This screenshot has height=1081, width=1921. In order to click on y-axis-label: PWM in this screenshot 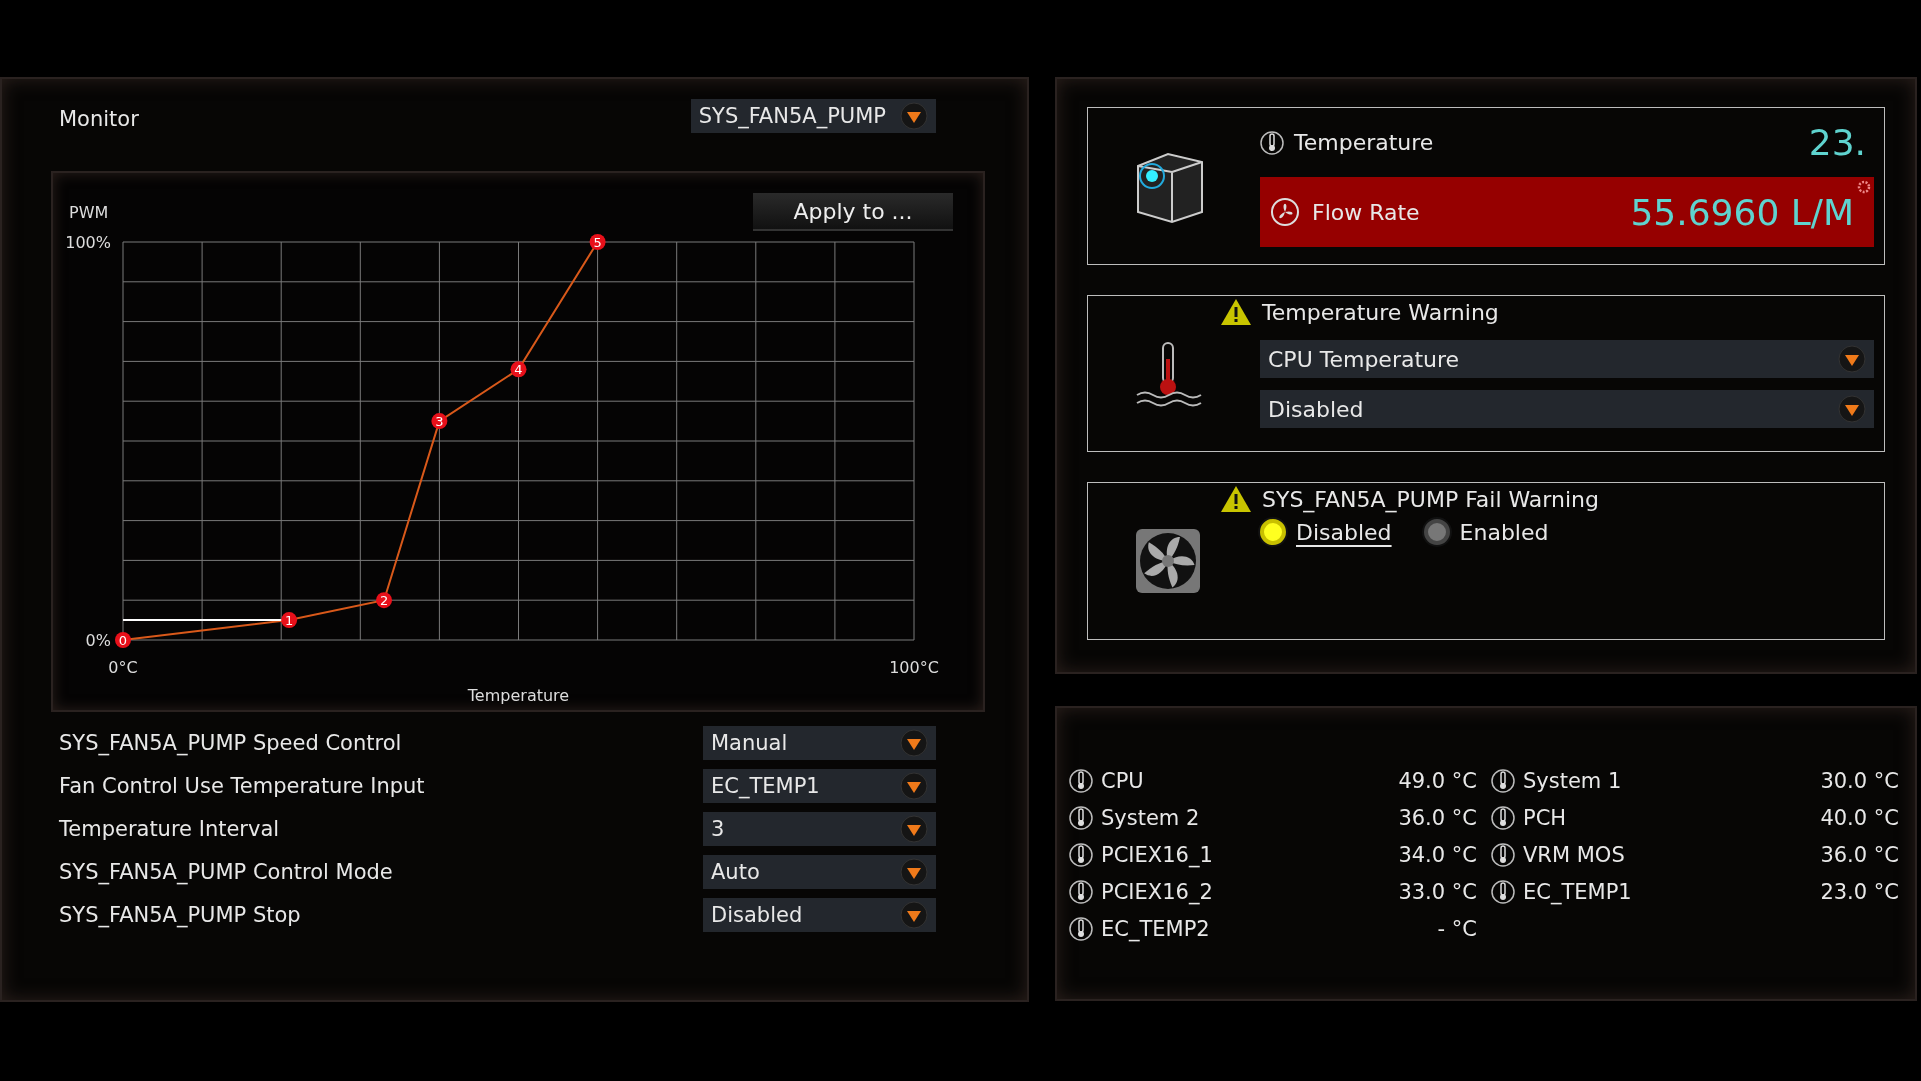, I will do `click(89, 212)`.